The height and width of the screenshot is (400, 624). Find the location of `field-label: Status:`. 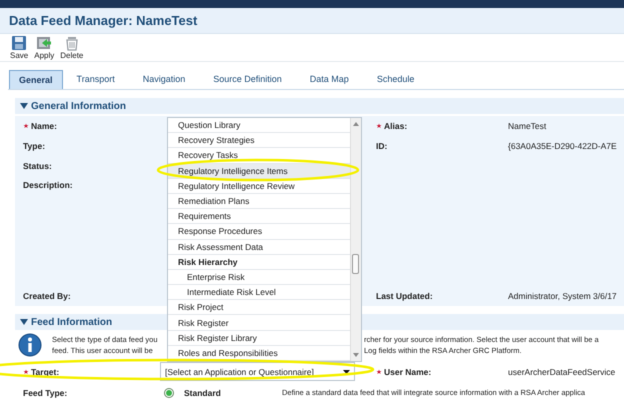

field-label: Status: is located at coordinates (37, 166).